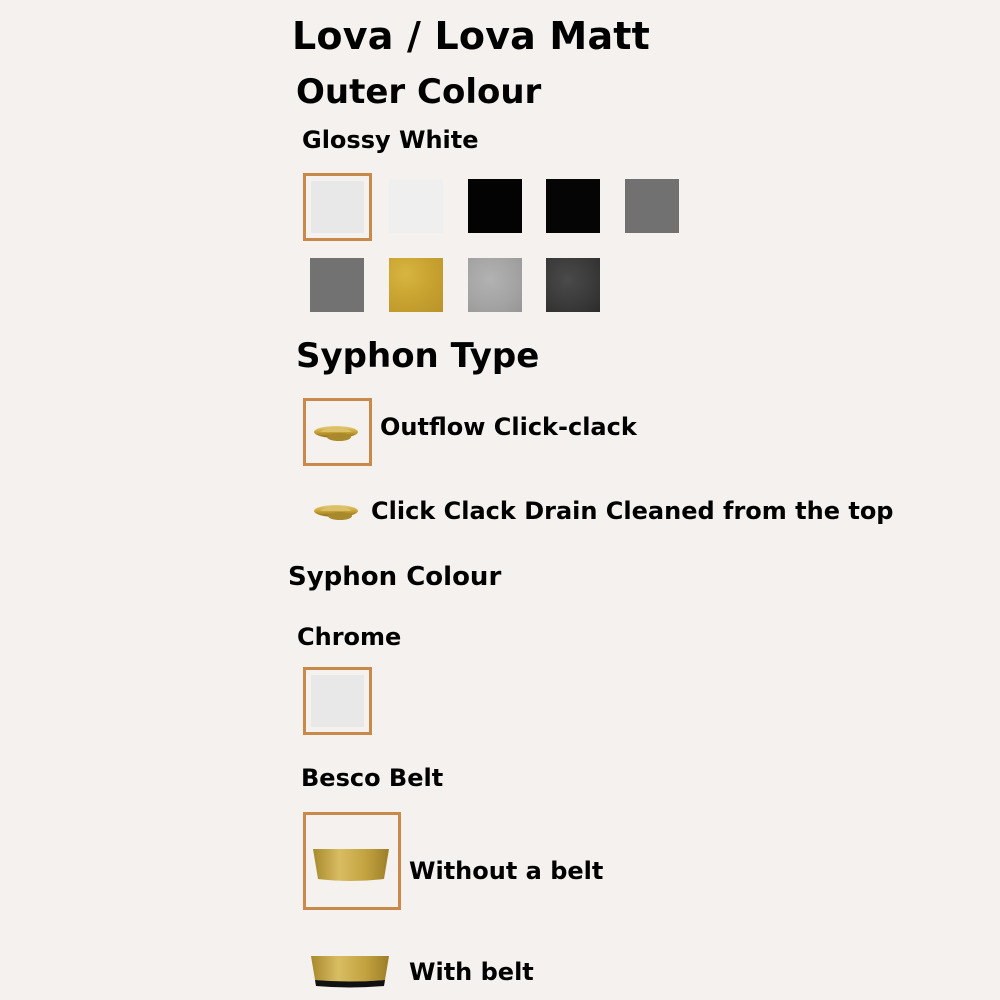 Image resolution: width=1000 pixels, height=1000 pixels. I want to click on syphon-colour-heading: Syphon Colour, so click(395, 577).